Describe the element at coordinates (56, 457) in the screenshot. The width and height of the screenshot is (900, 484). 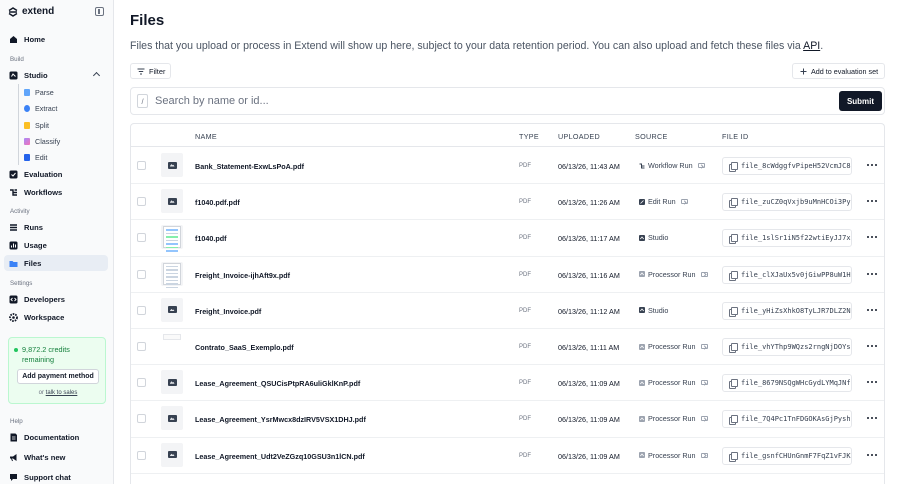
I see `sidebar-item-whats-new: What's new` at that location.